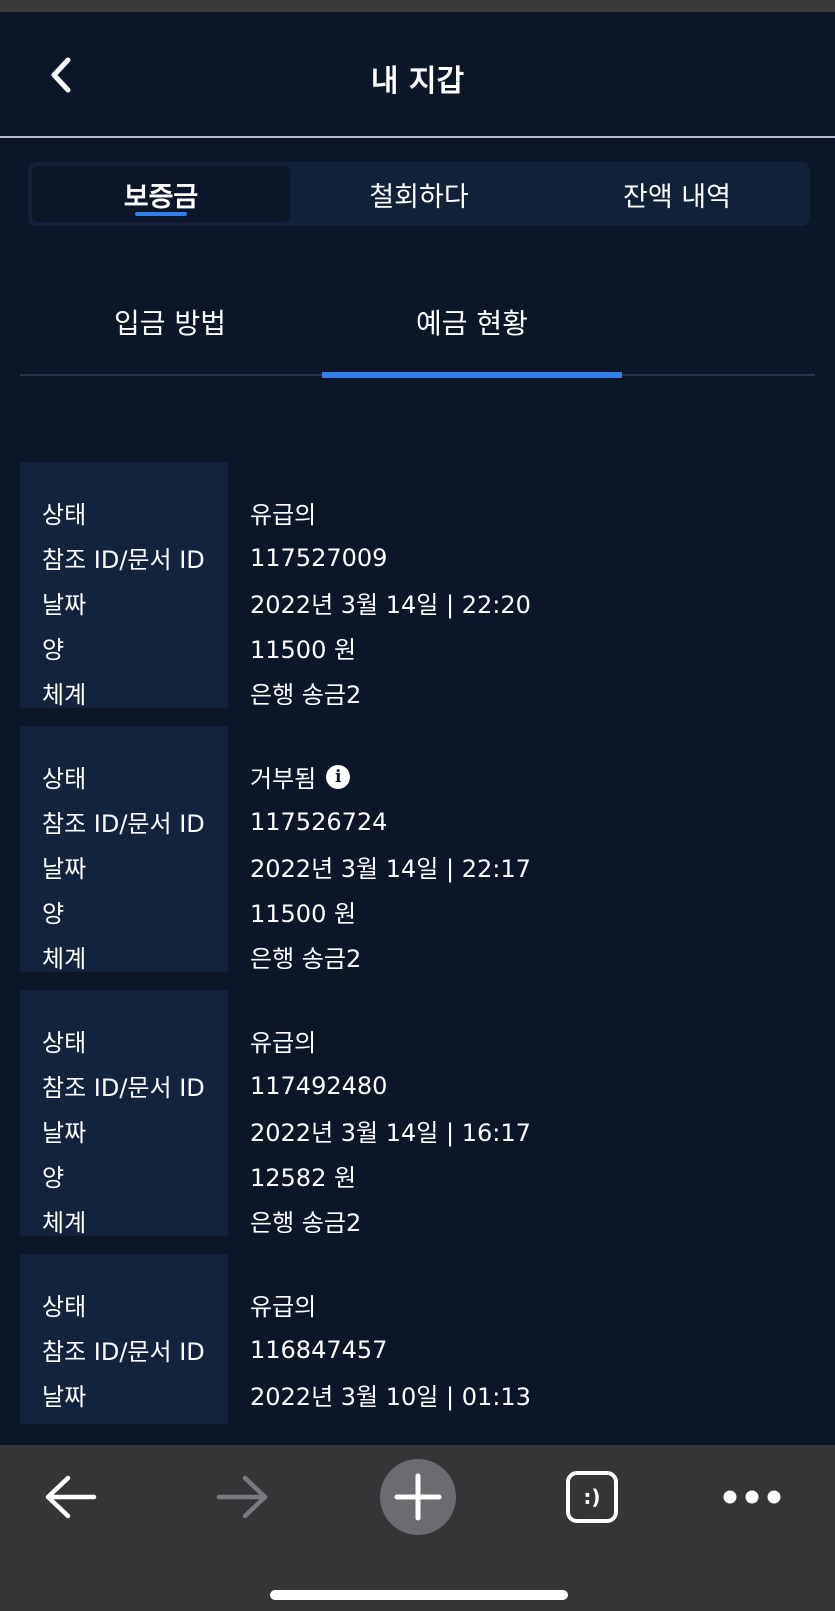 This screenshot has height=1611, width=835. What do you see at coordinates (390, 869) in the screenshot?
I see `date-value: 2022년 3월 14일 | 22:17` at bounding box center [390, 869].